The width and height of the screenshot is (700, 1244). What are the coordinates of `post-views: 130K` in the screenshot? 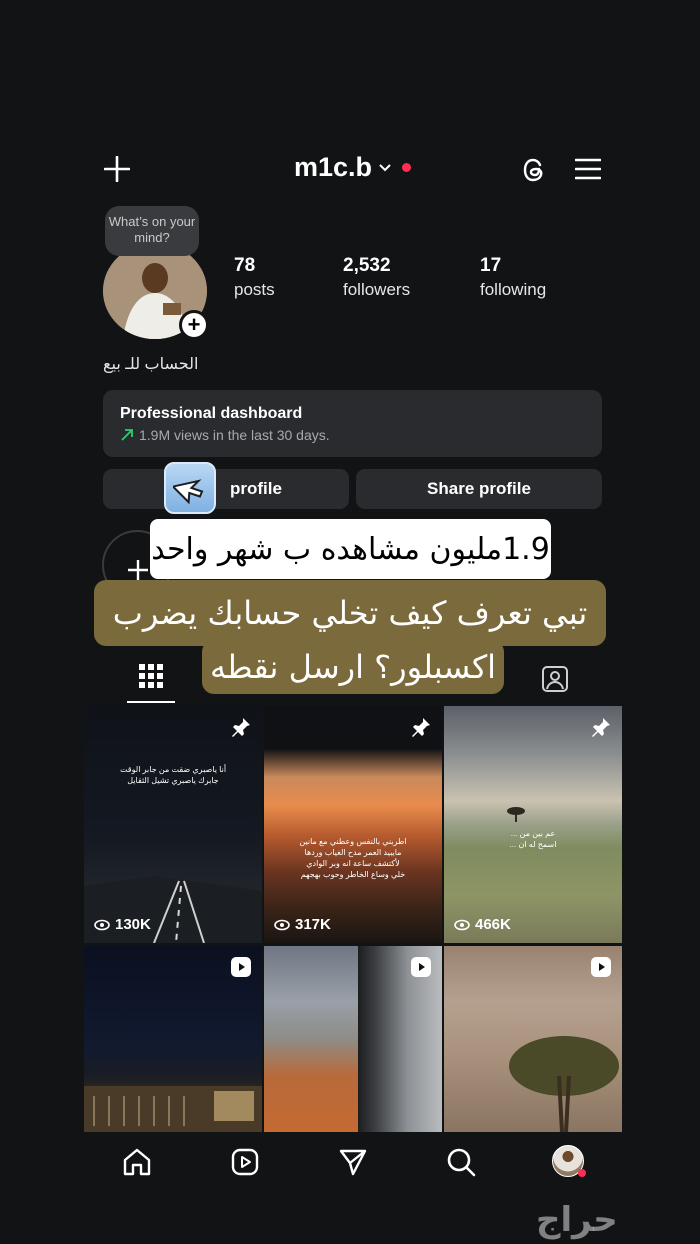 It's located at (122, 924).